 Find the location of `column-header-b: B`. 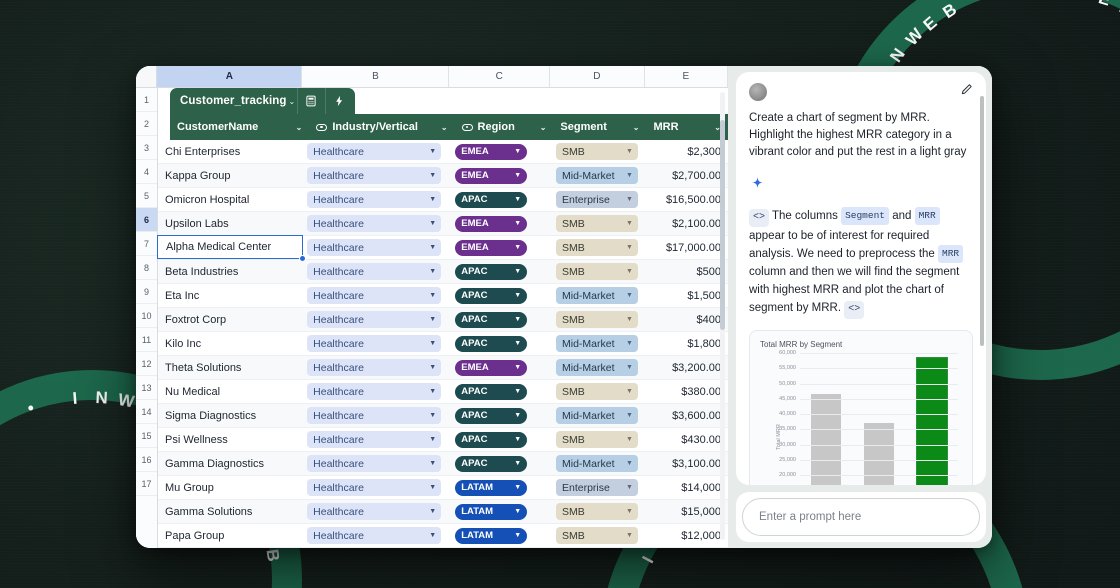

column-header-b: B is located at coordinates (376, 76).